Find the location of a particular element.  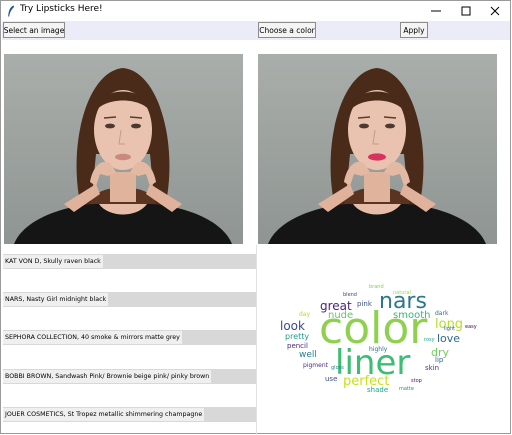

window-title: Try Lipsticks Here! is located at coordinates (61, 9).